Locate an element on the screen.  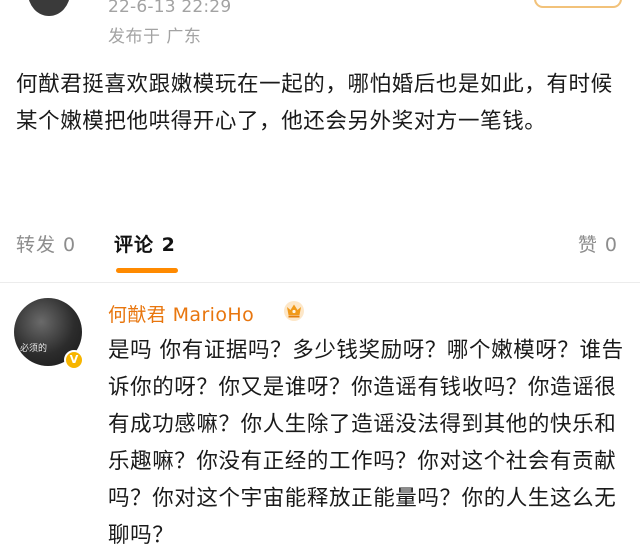
follow-button is located at coordinates (578, 4).